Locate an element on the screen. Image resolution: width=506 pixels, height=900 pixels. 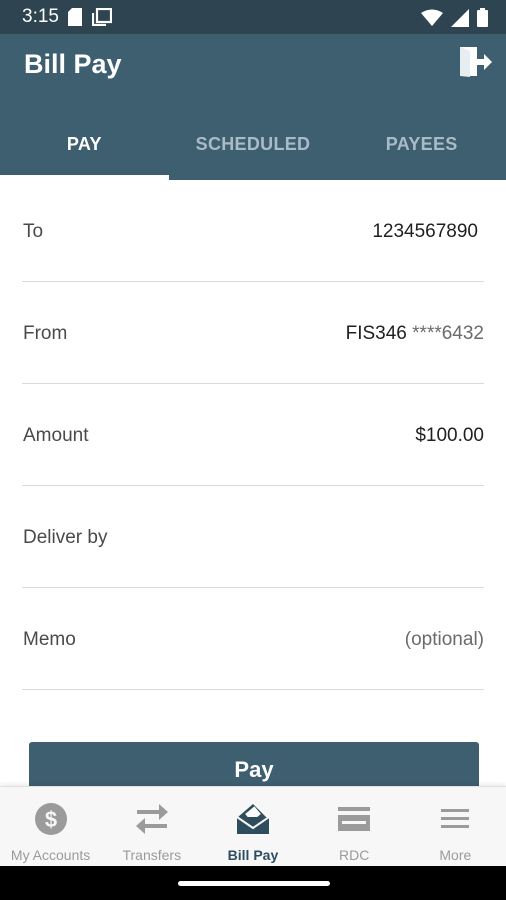
wifi-icon is located at coordinates (432, 17).